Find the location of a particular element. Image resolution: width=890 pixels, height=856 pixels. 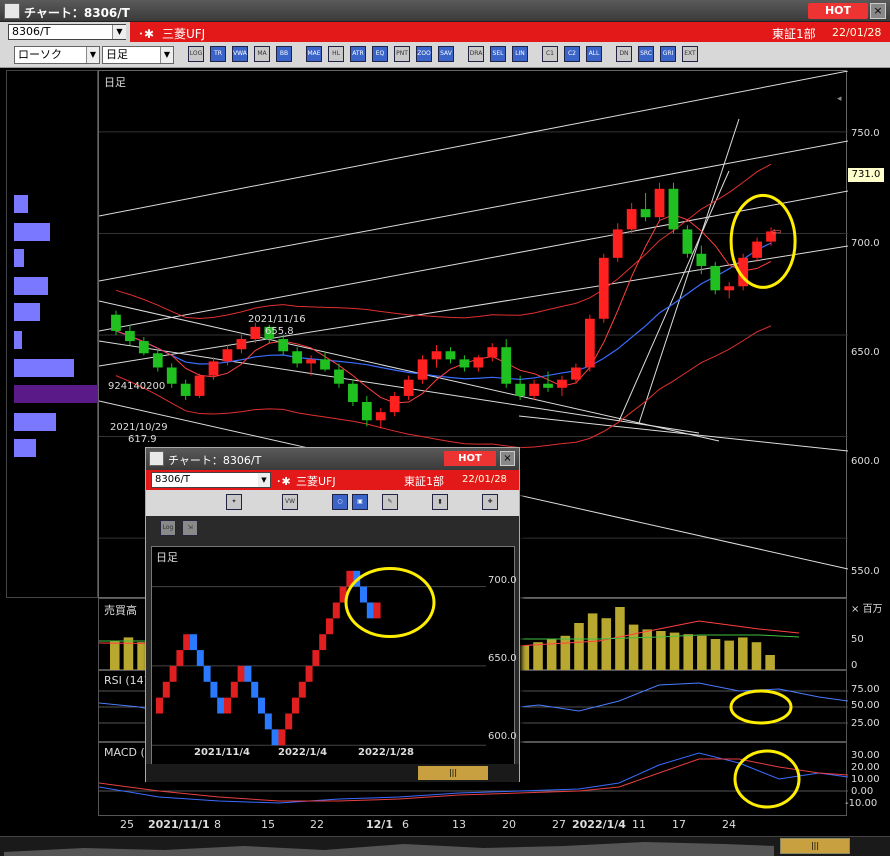

config-icon: ✦ is located at coordinates (234, 502).